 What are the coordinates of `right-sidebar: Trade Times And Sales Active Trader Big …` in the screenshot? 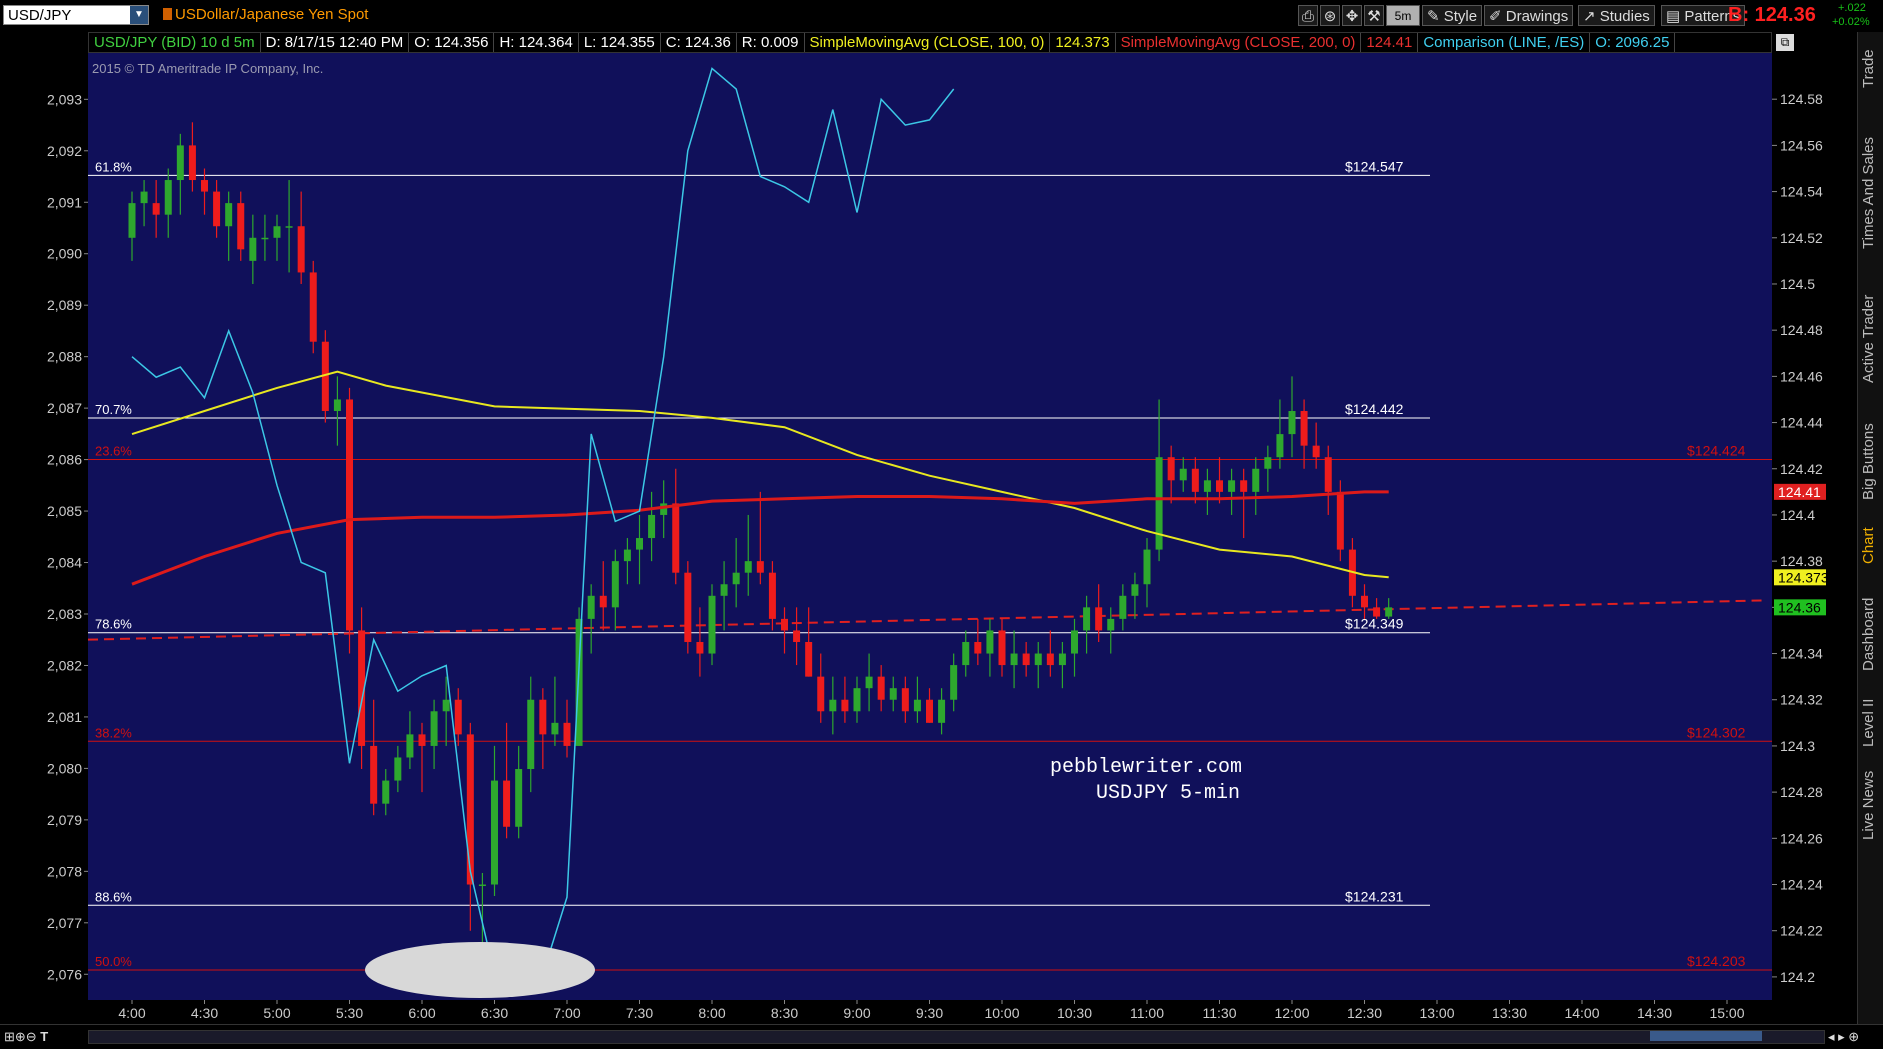 It's located at (1870, 528).